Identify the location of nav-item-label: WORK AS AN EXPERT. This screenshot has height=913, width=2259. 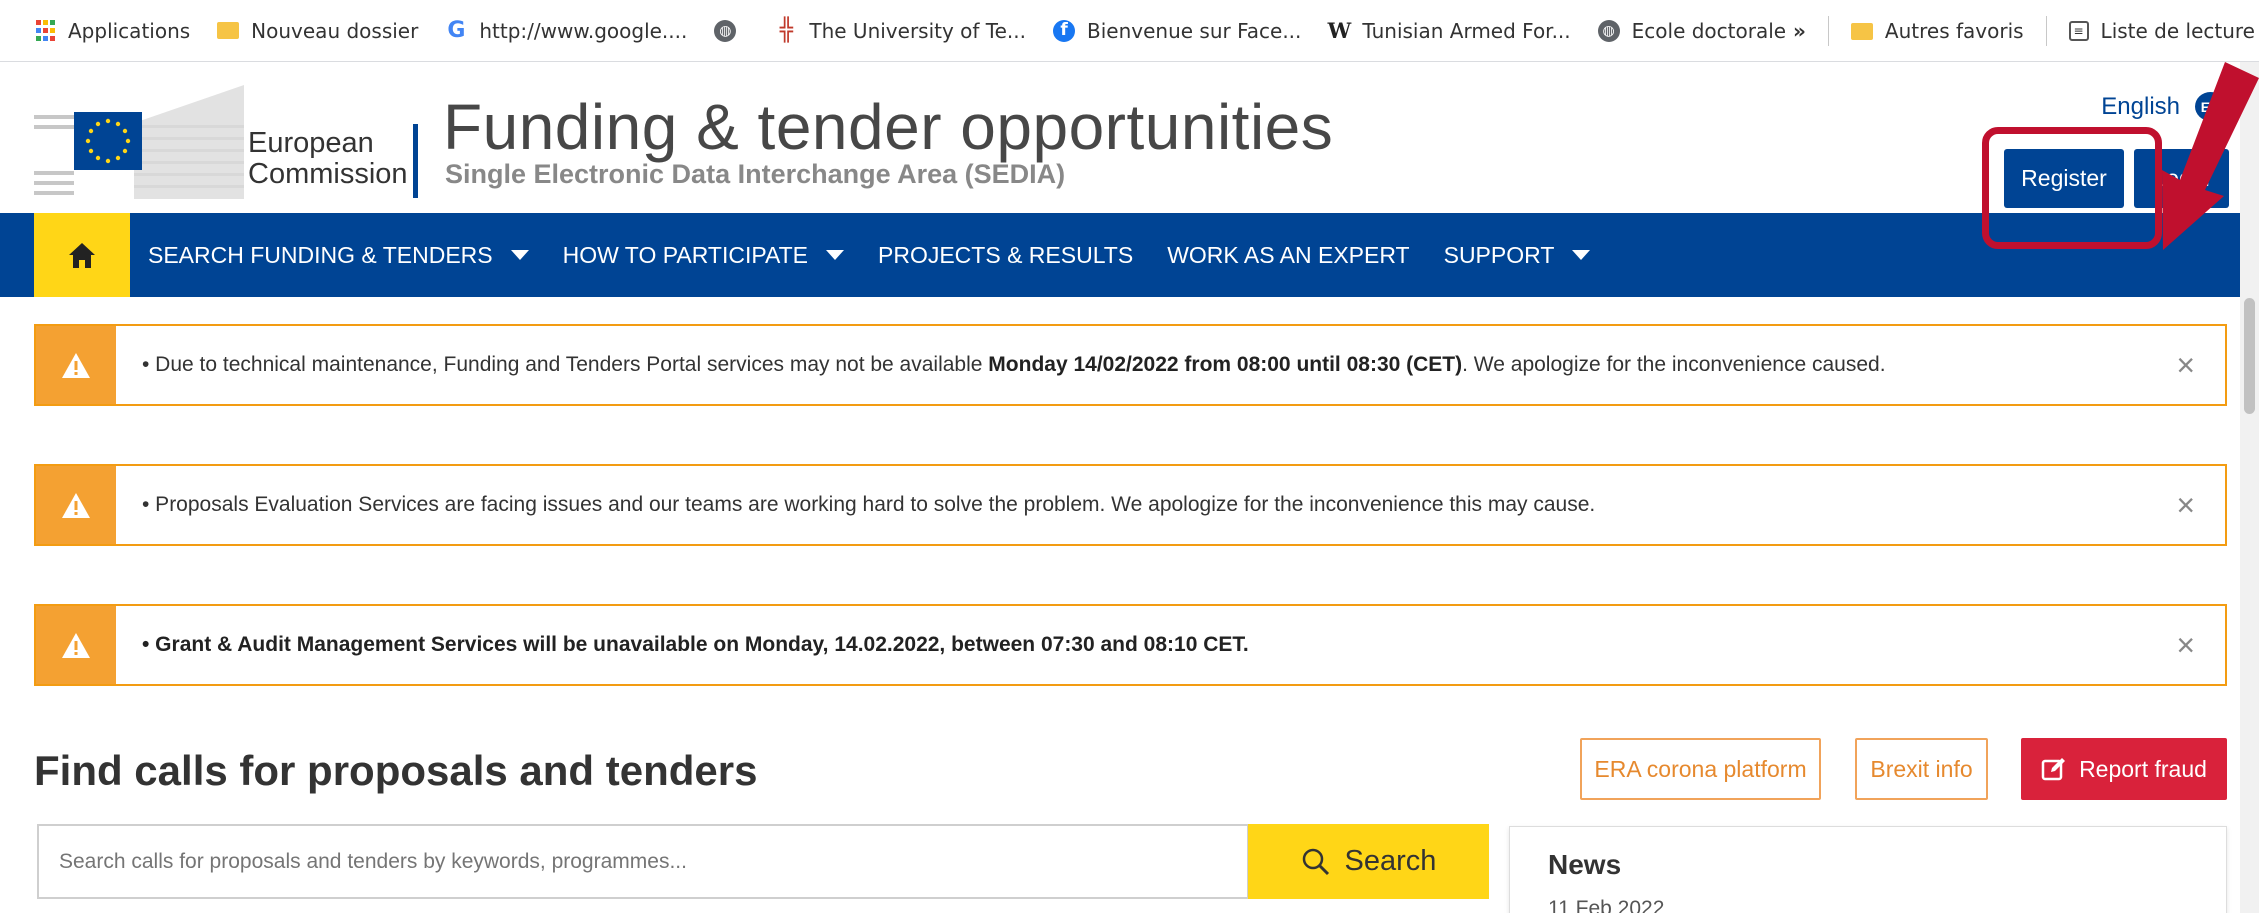
(1288, 254).